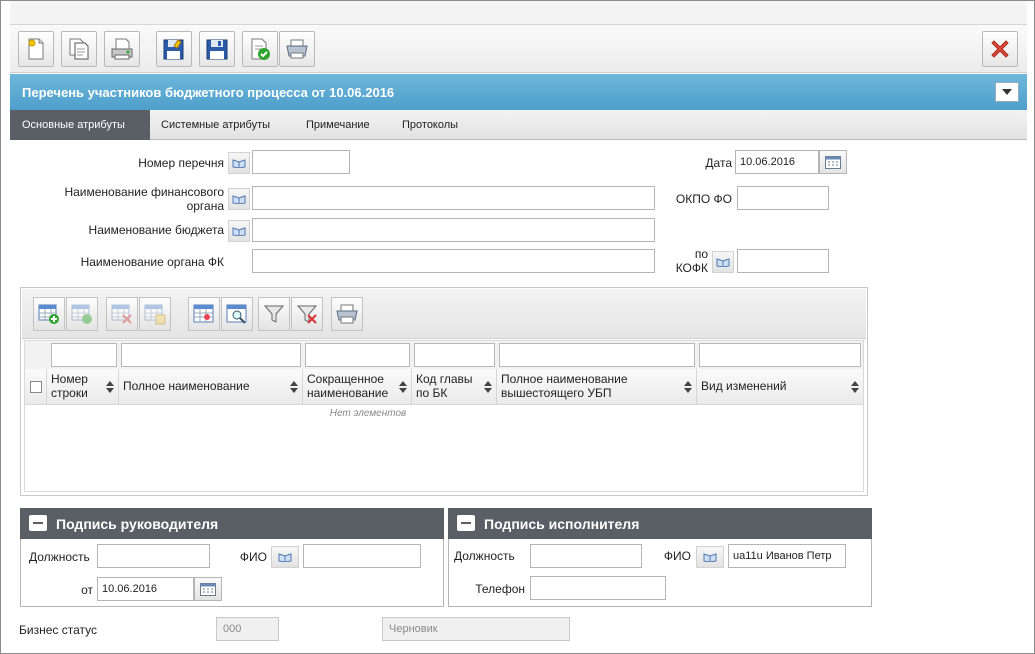  Describe the element at coordinates (174, 49) in the screenshot. I see `save-as-button` at that location.